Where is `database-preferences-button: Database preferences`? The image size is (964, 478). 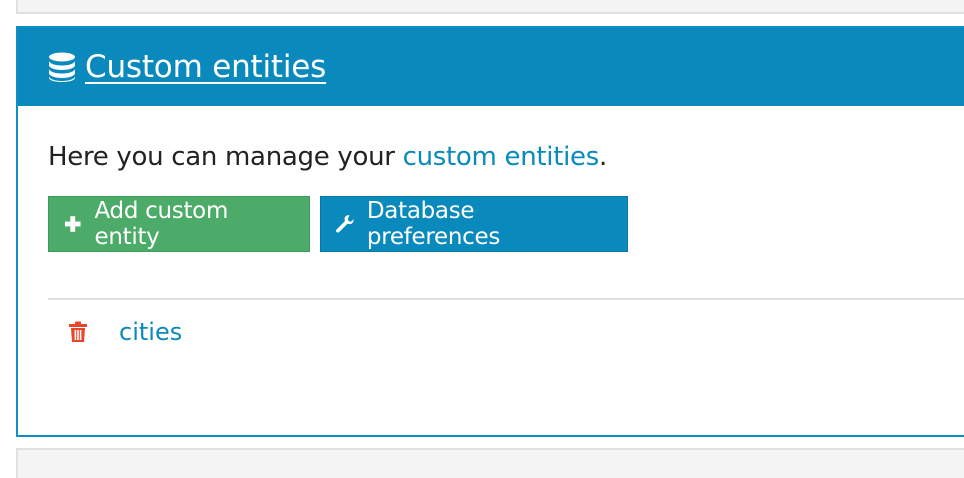 database-preferences-button: Database preferences is located at coordinates (474, 224).